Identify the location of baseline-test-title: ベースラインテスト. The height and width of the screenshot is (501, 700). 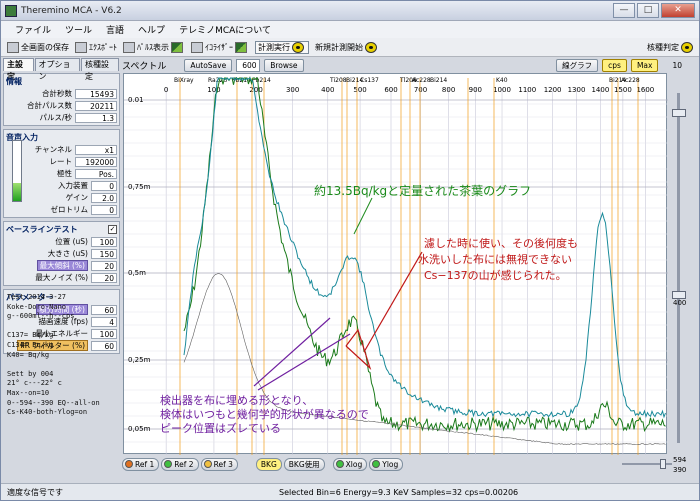
(42, 229).